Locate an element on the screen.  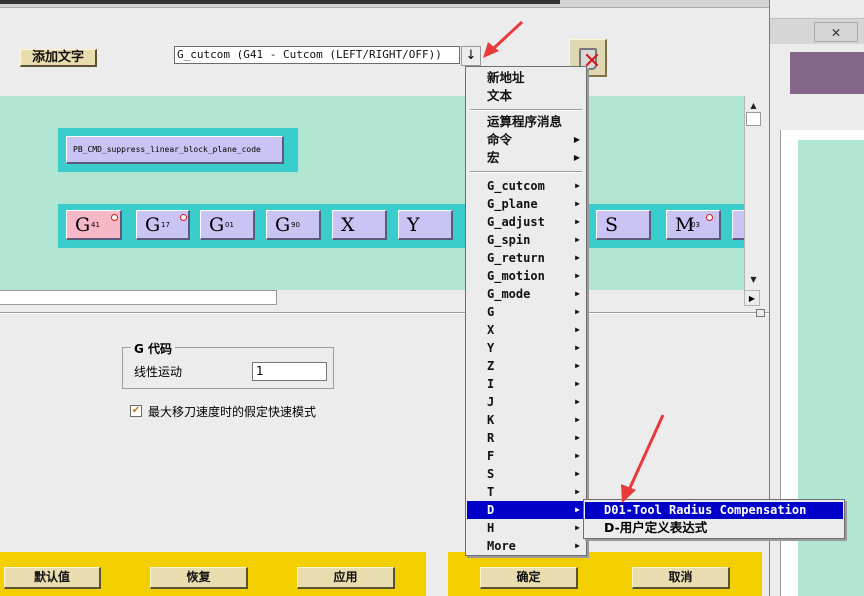
menu-item-label: 新地址 is located at coordinates (506, 77).